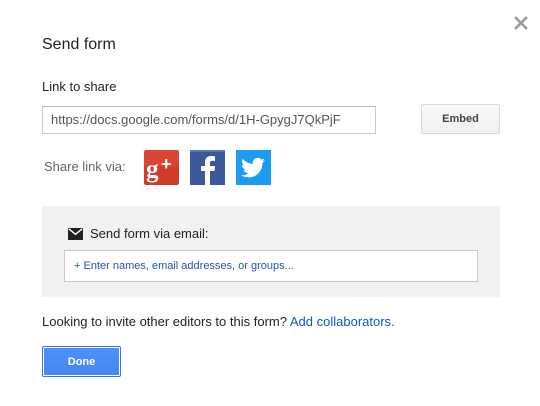 The image size is (540, 406). Describe the element at coordinates (149, 233) in the screenshot. I see `send-via-email-label: Send form via email:` at that location.